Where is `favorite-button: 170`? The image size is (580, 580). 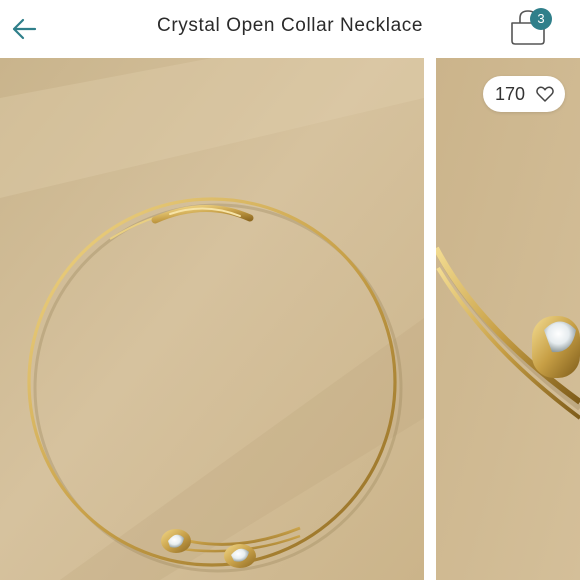
favorite-button: 170 is located at coordinates (524, 94).